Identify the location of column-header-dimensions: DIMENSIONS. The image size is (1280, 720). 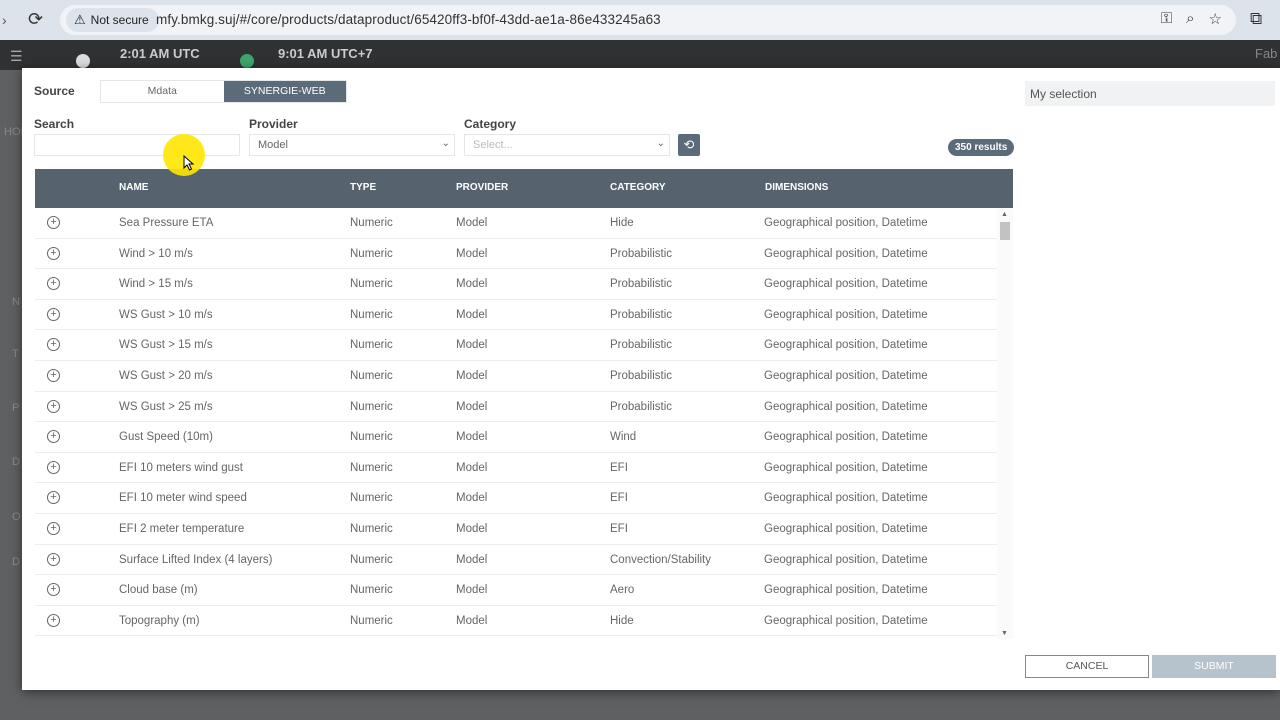
(796, 187).